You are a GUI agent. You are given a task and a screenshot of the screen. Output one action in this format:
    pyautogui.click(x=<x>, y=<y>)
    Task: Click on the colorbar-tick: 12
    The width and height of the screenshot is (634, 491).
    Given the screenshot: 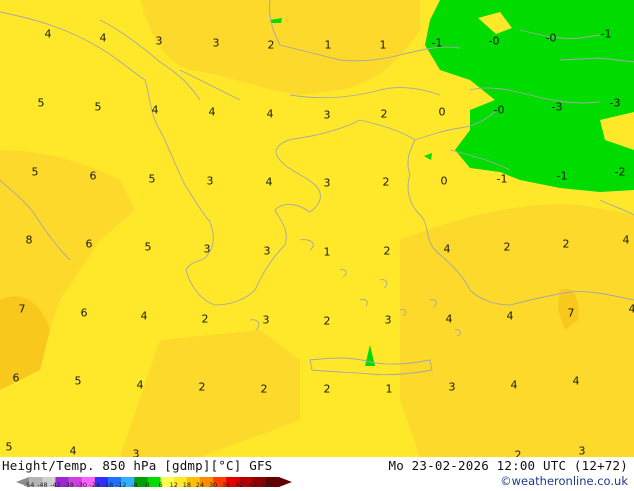 What is the action you would take?
    pyautogui.click(x=174, y=485)
    